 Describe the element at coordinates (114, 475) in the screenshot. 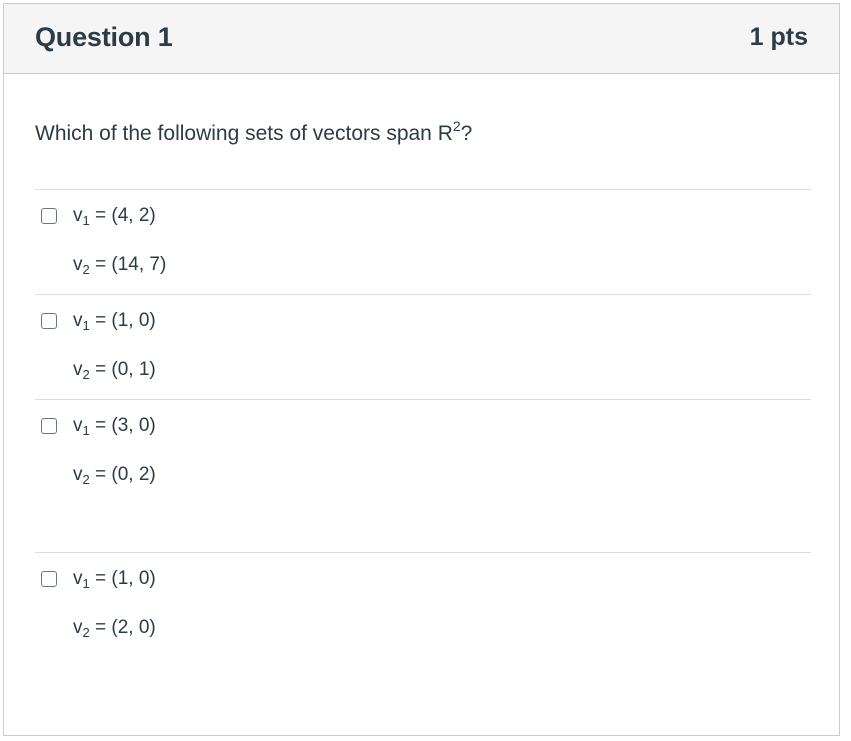

I see `answer-vector-v2: v2 = (0, 2)` at that location.